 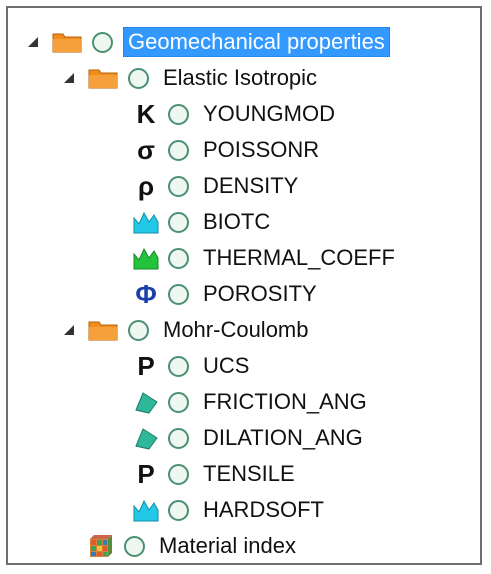 I want to click on sigma-symbol-icon: σ, so click(x=146, y=149).